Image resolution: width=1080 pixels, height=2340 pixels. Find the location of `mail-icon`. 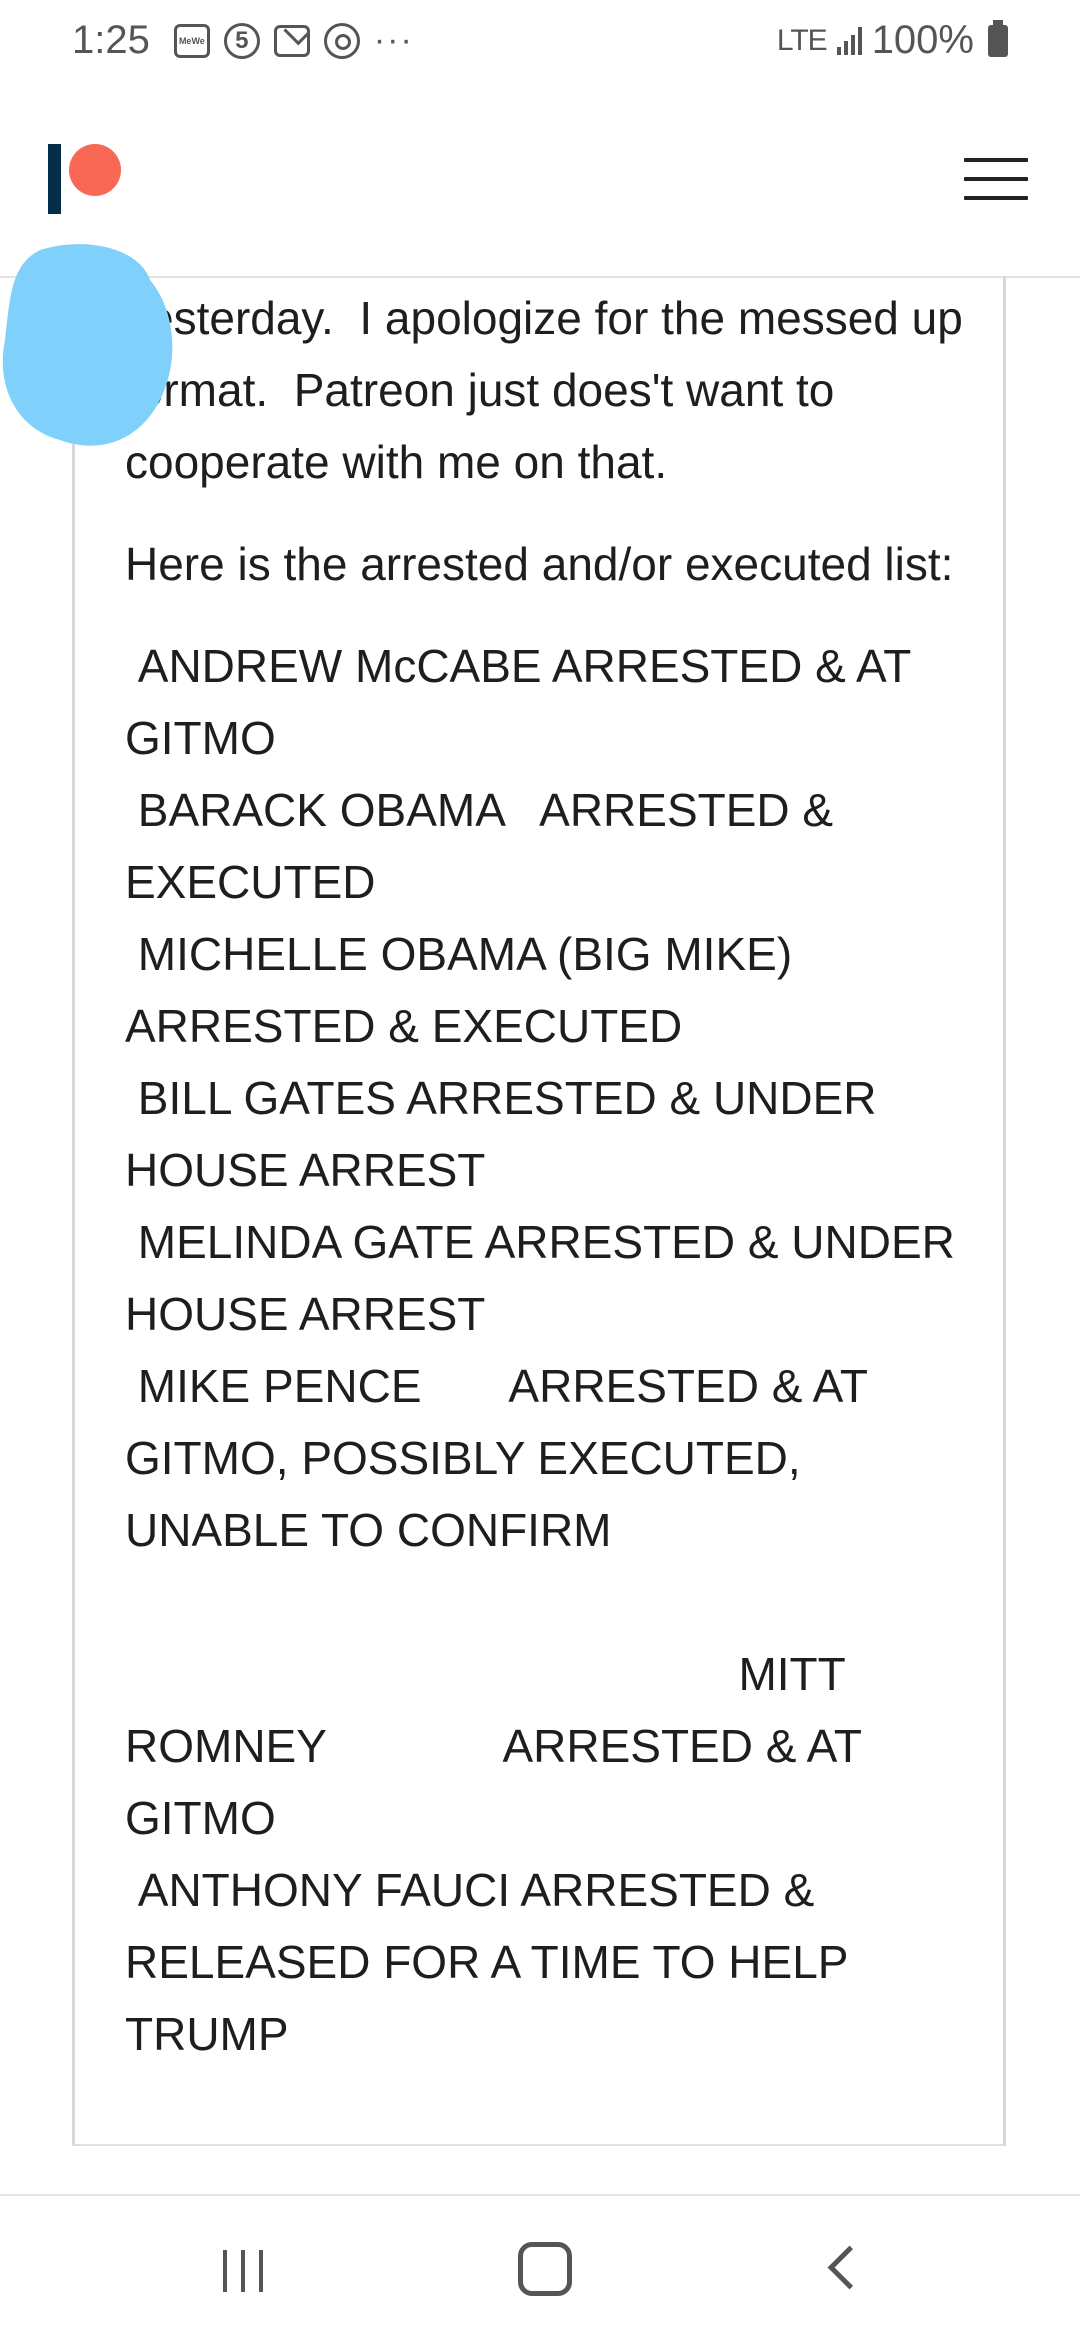

mail-icon is located at coordinates (291, 40).